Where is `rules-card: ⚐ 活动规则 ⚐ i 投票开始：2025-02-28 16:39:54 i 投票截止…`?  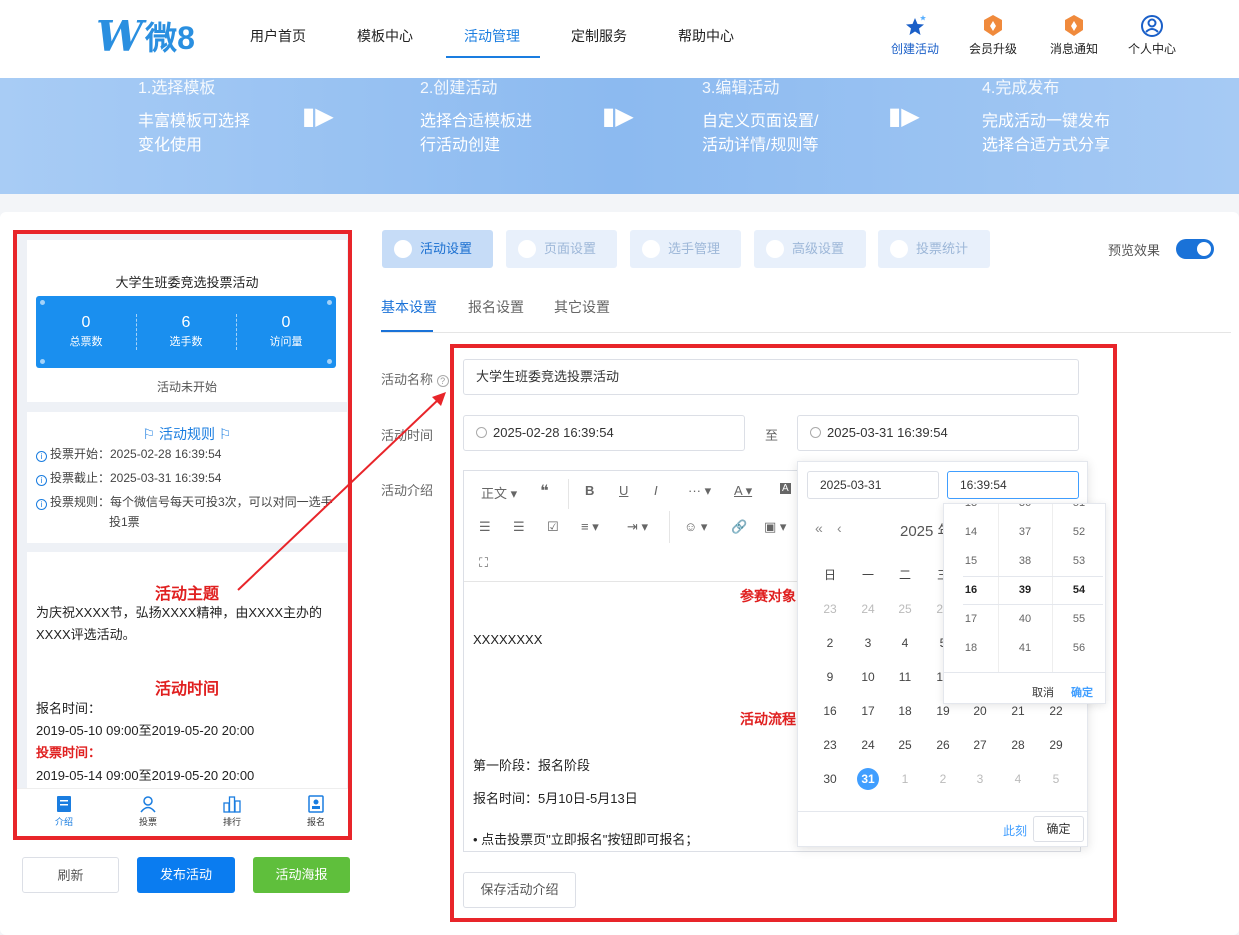
rules-card: ⚐ 活动规则 ⚐ i 投票开始：2025-02-28 16:39:54 i 投票截止… is located at coordinates (187, 477).